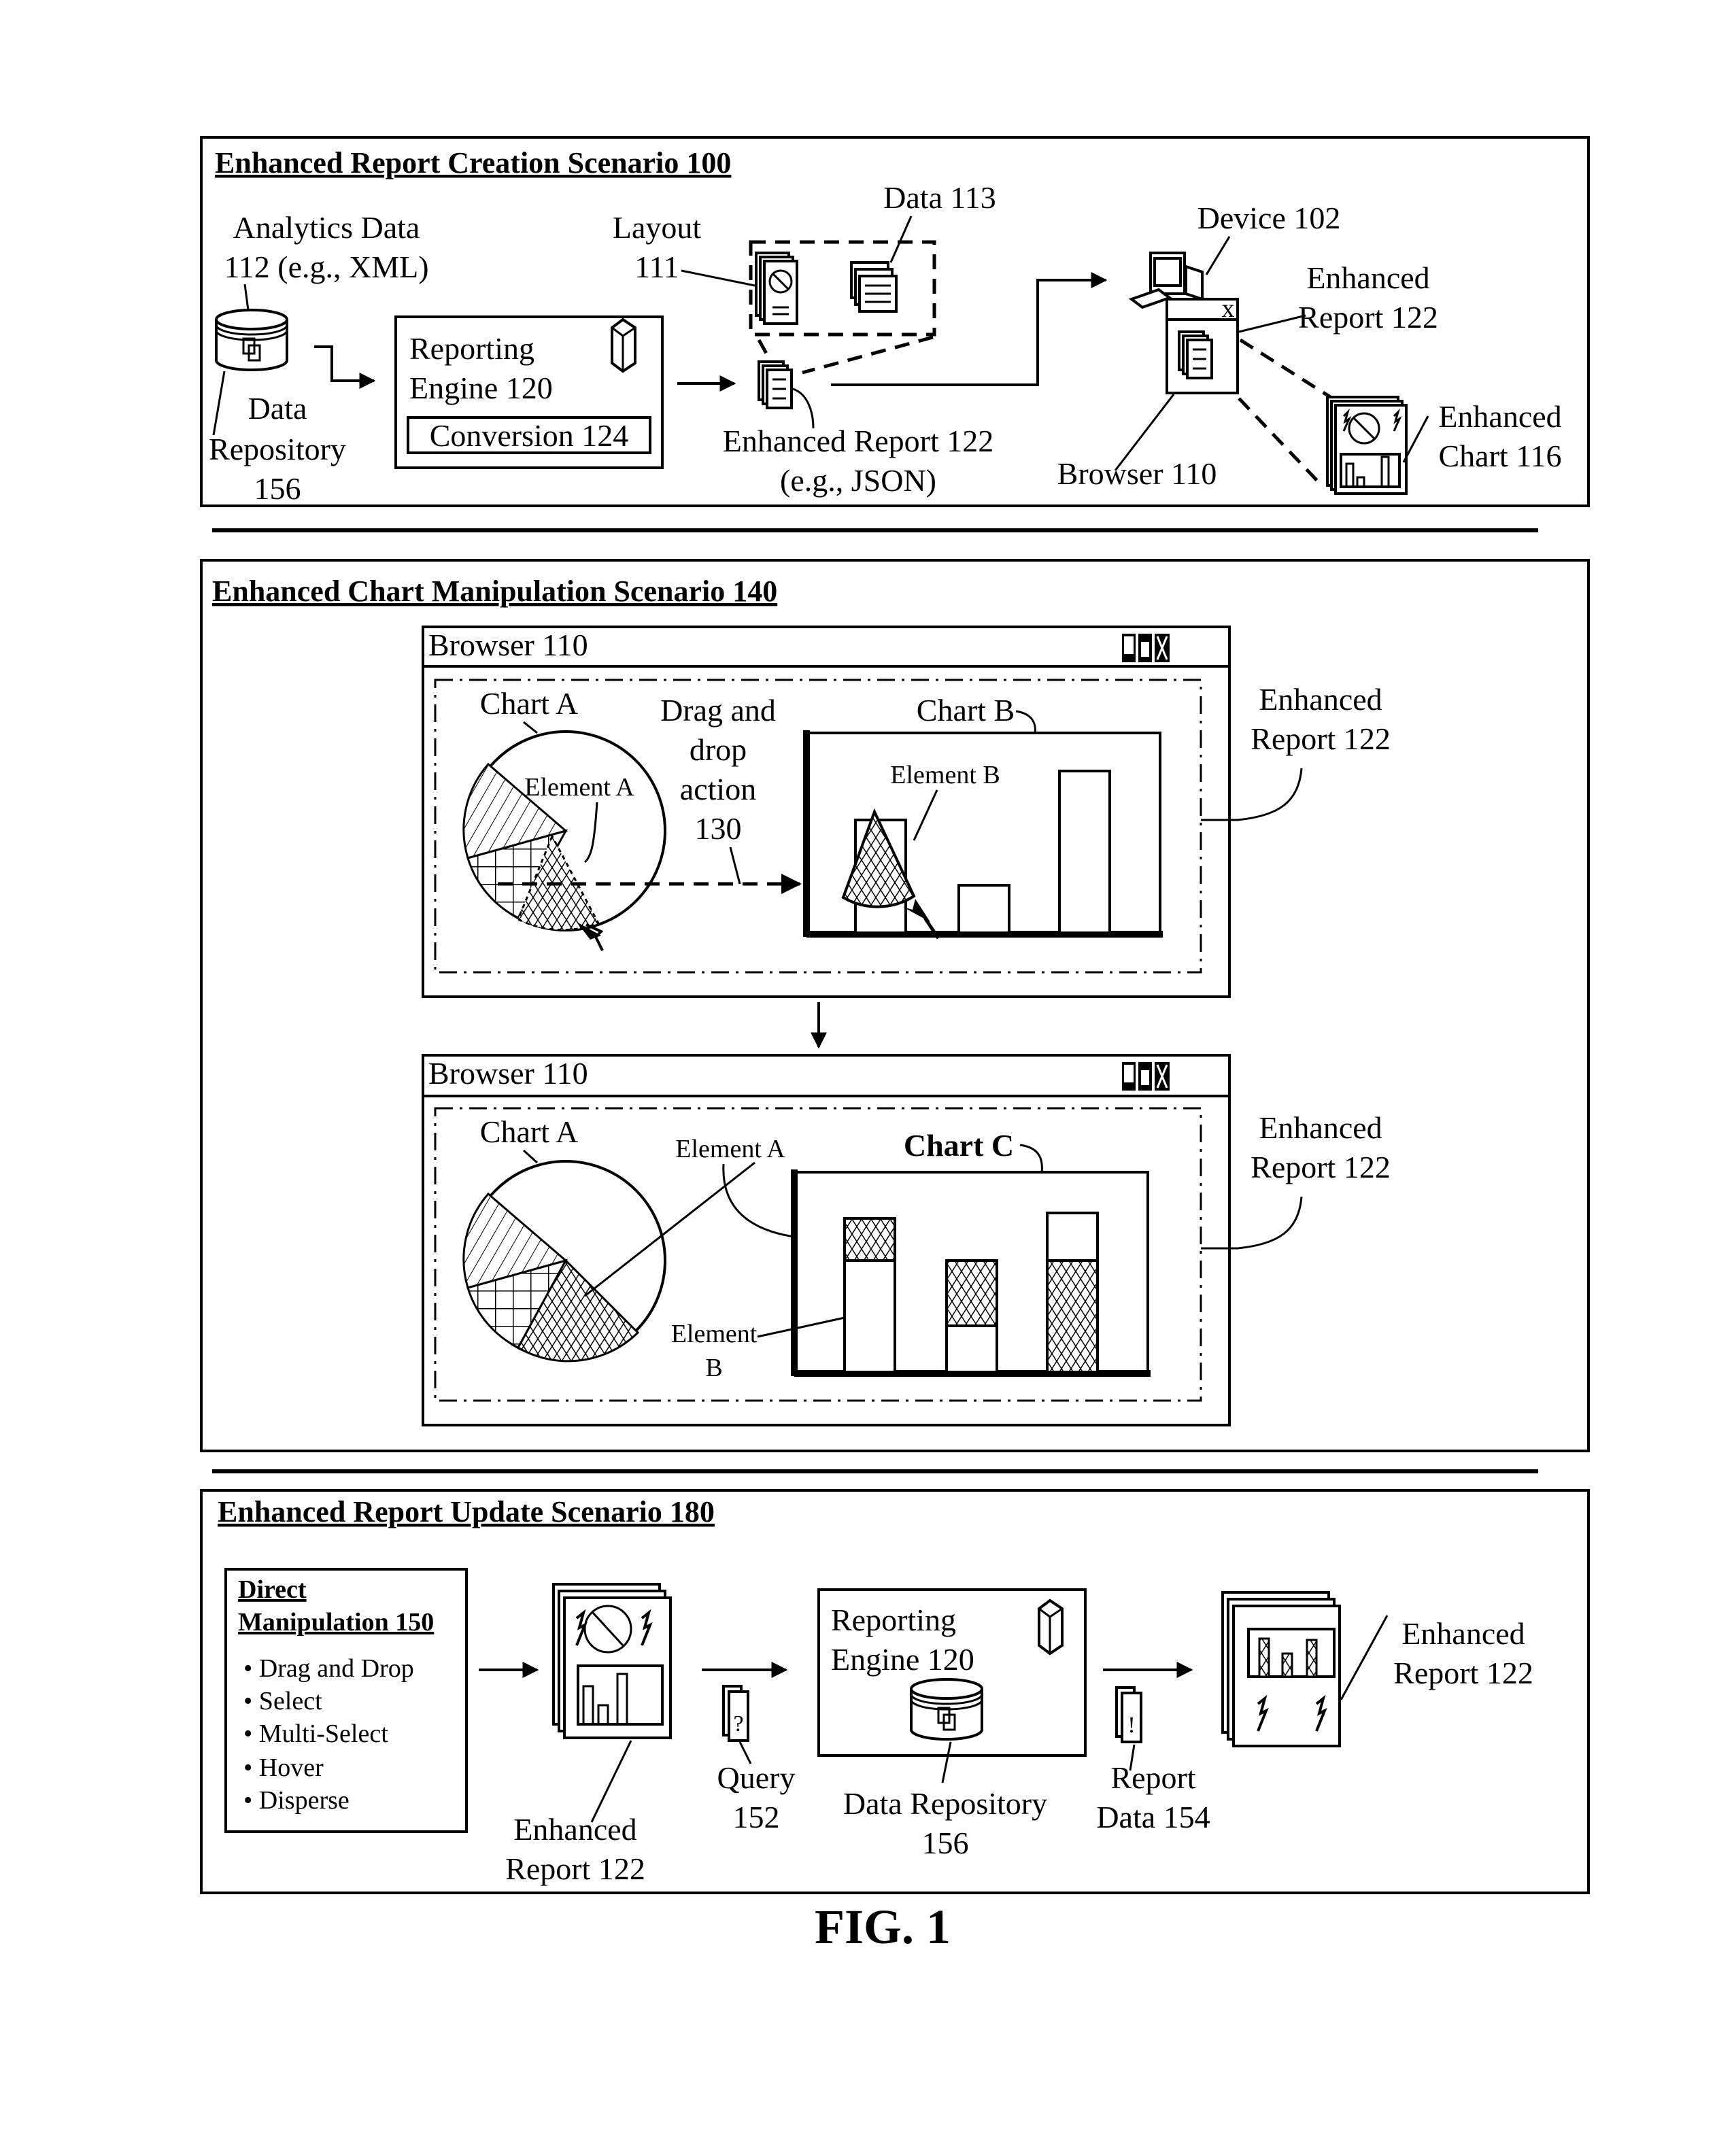 This screenshot has height=2156, width=1734. Describe the element at coordinates (1367, 446) in the screenshot. I see `enhanced-chart-icon` at that location.